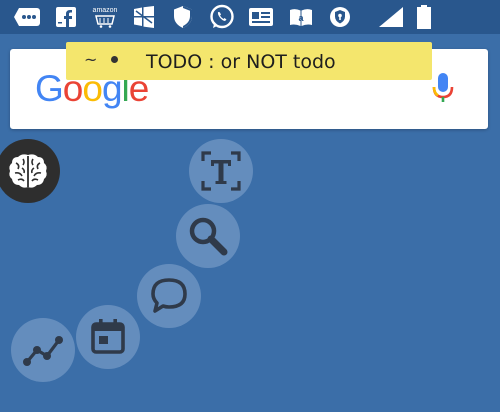 Image resolution: width=500 pixels, height=412 pixels. I want to click on facebook-icon, so click(66, 17).